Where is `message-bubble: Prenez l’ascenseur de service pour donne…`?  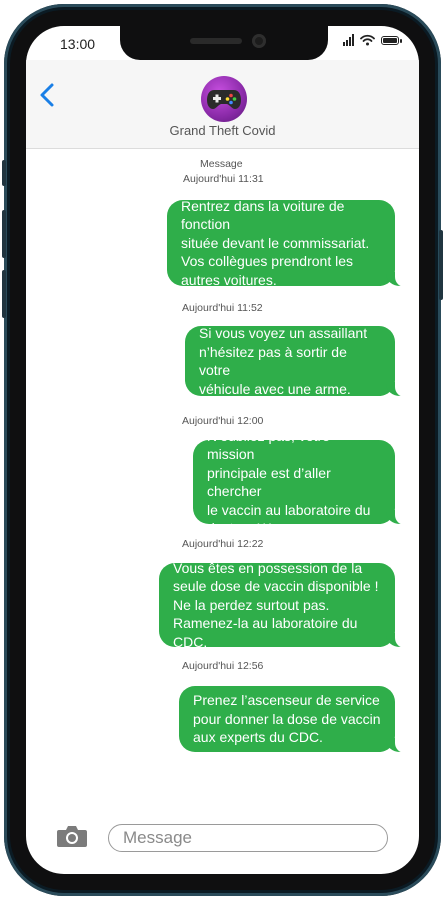
message-bubble: Prenez l’ascenseur de service pour donne… is located at coordinates (293, 719).